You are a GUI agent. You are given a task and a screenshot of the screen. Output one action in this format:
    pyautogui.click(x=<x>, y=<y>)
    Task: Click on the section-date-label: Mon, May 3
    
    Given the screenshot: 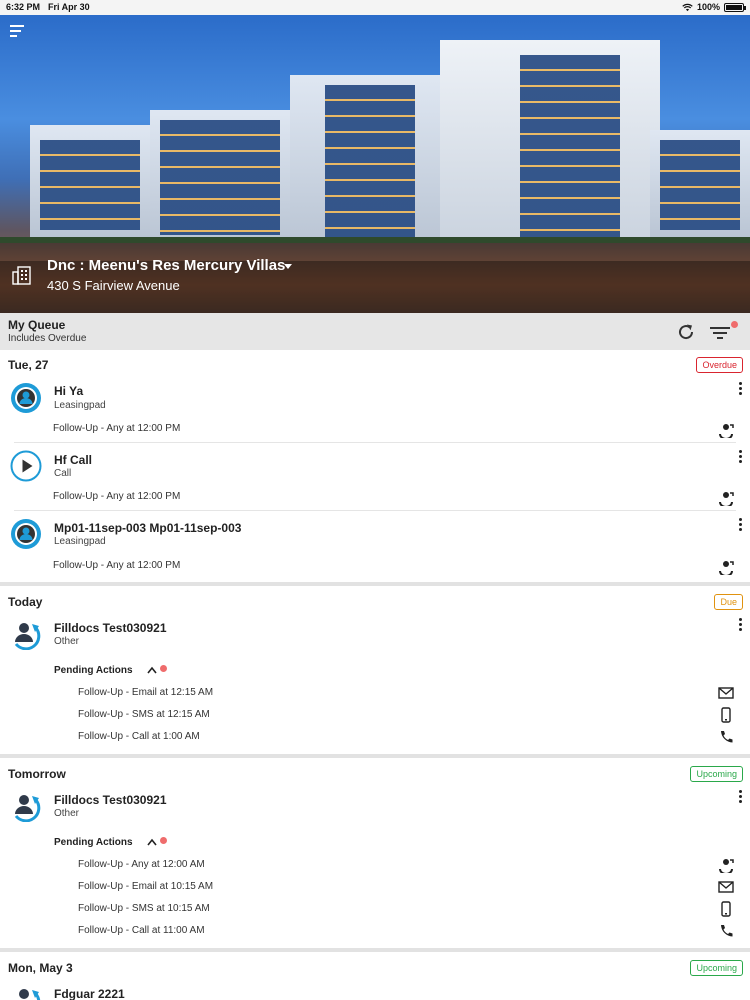 What is the action you would take?
    pyautogui.click(x=40, y=968)
    